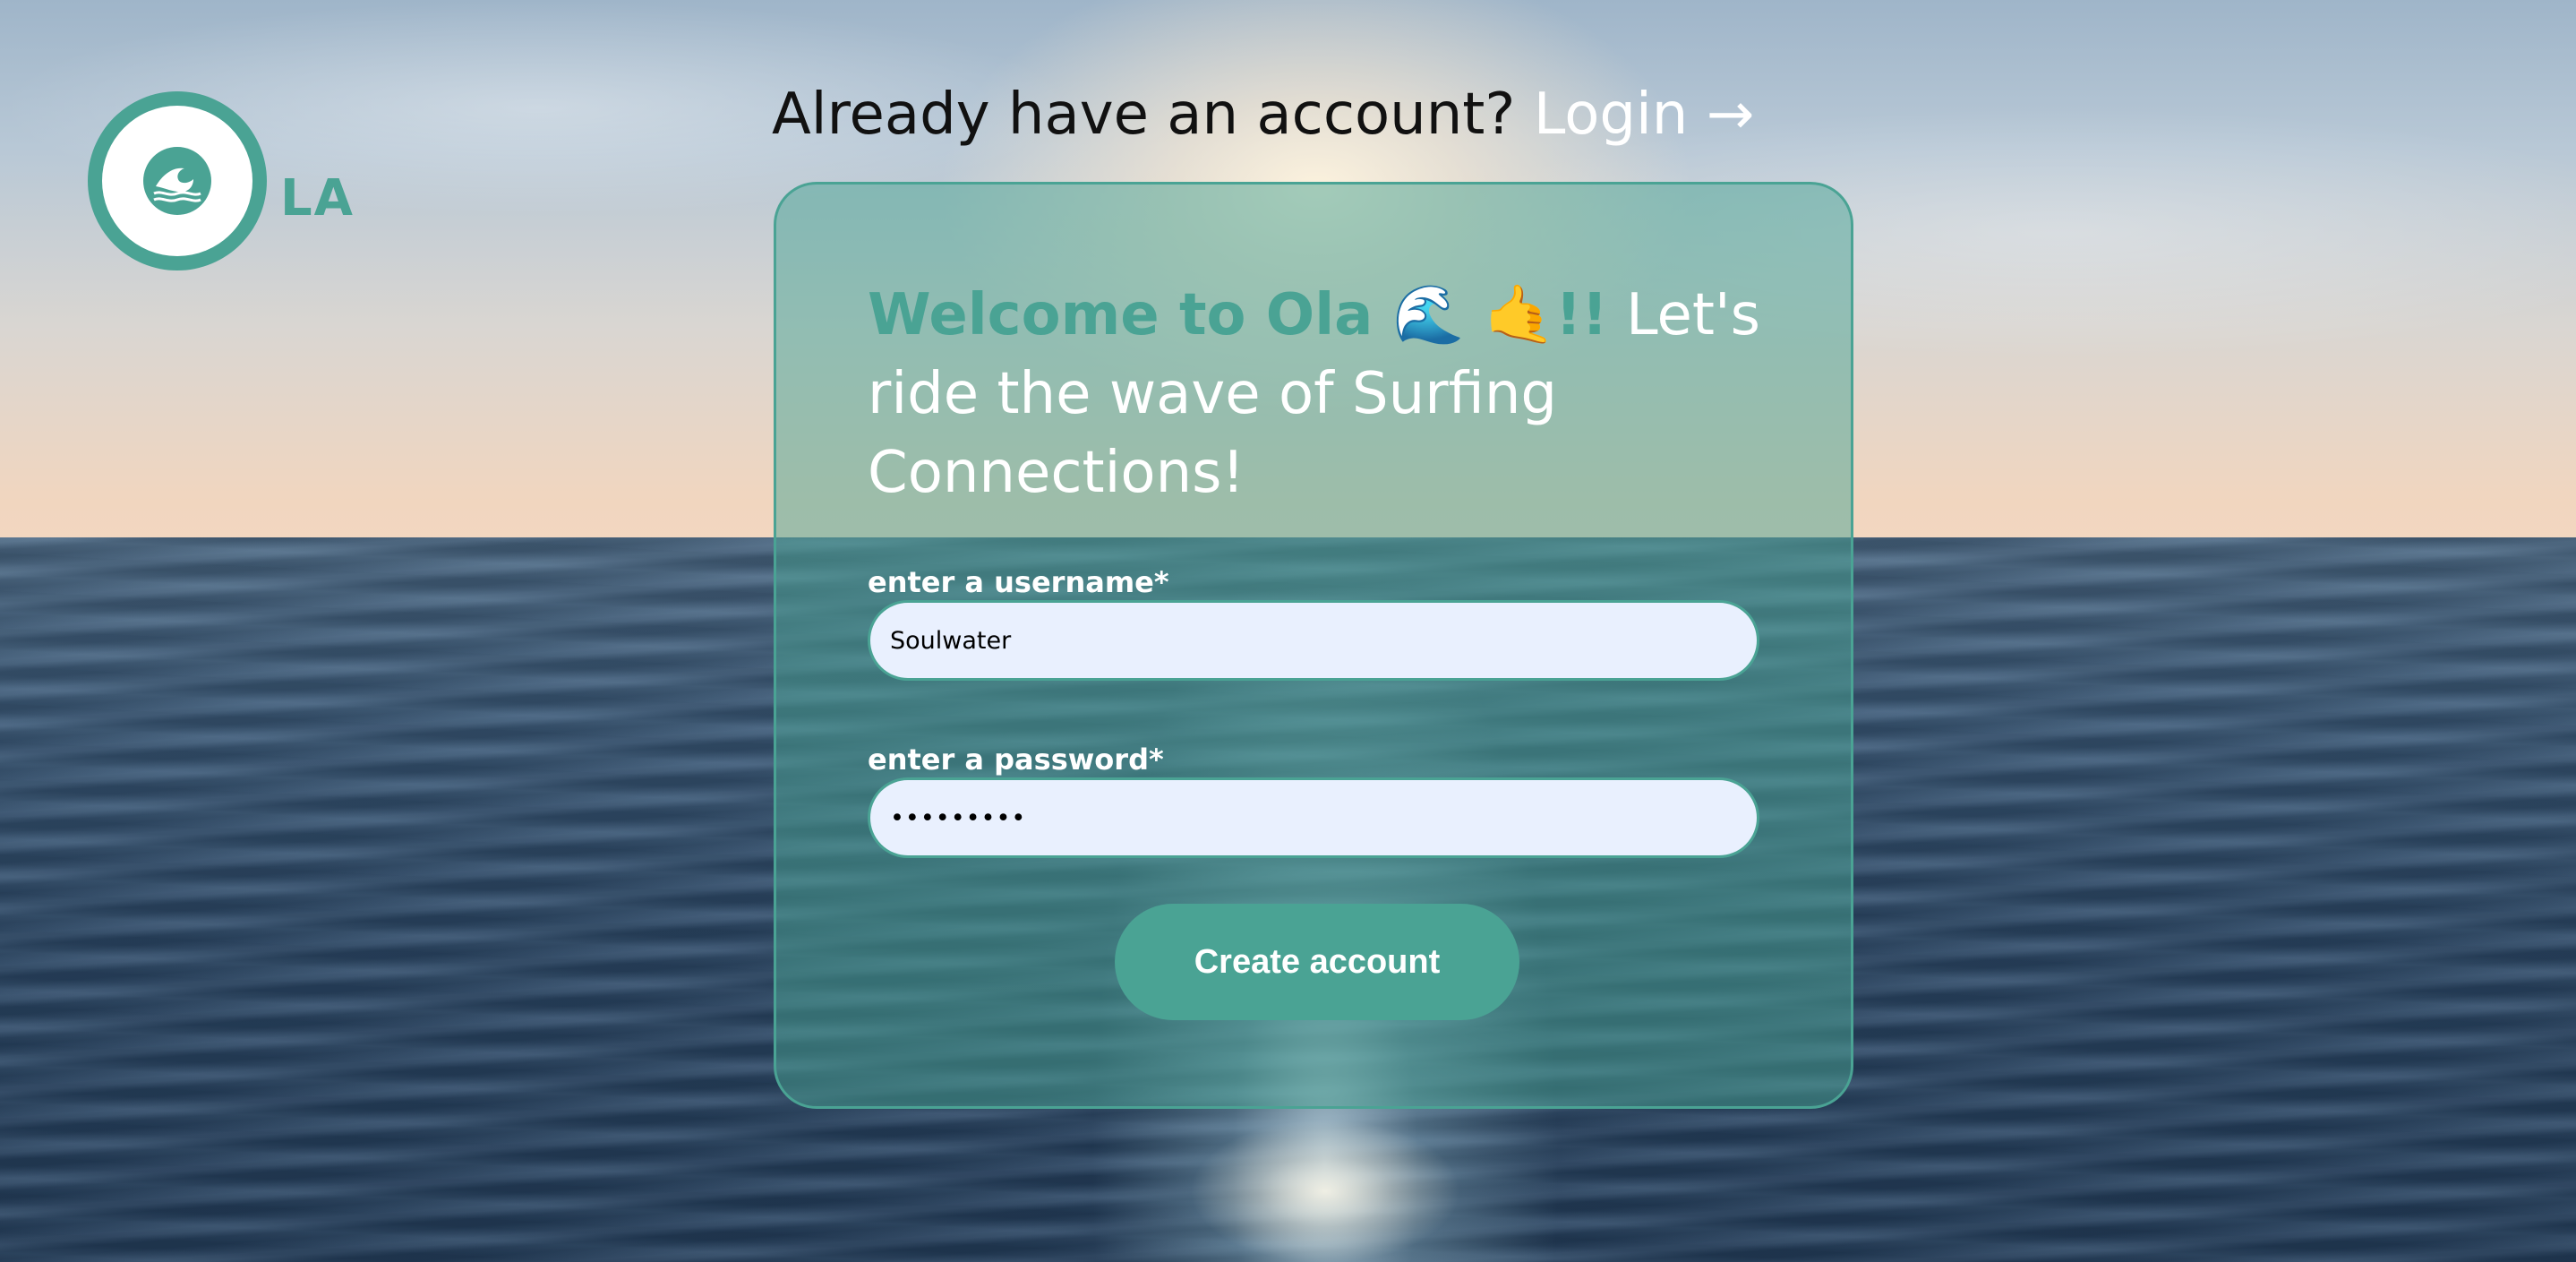 The height and width of the screenshot is (1262, 2576). What do you see at coordinates (177, 184) in the screenshot?
I see `wave-icon` at bounding box center [177, 184].